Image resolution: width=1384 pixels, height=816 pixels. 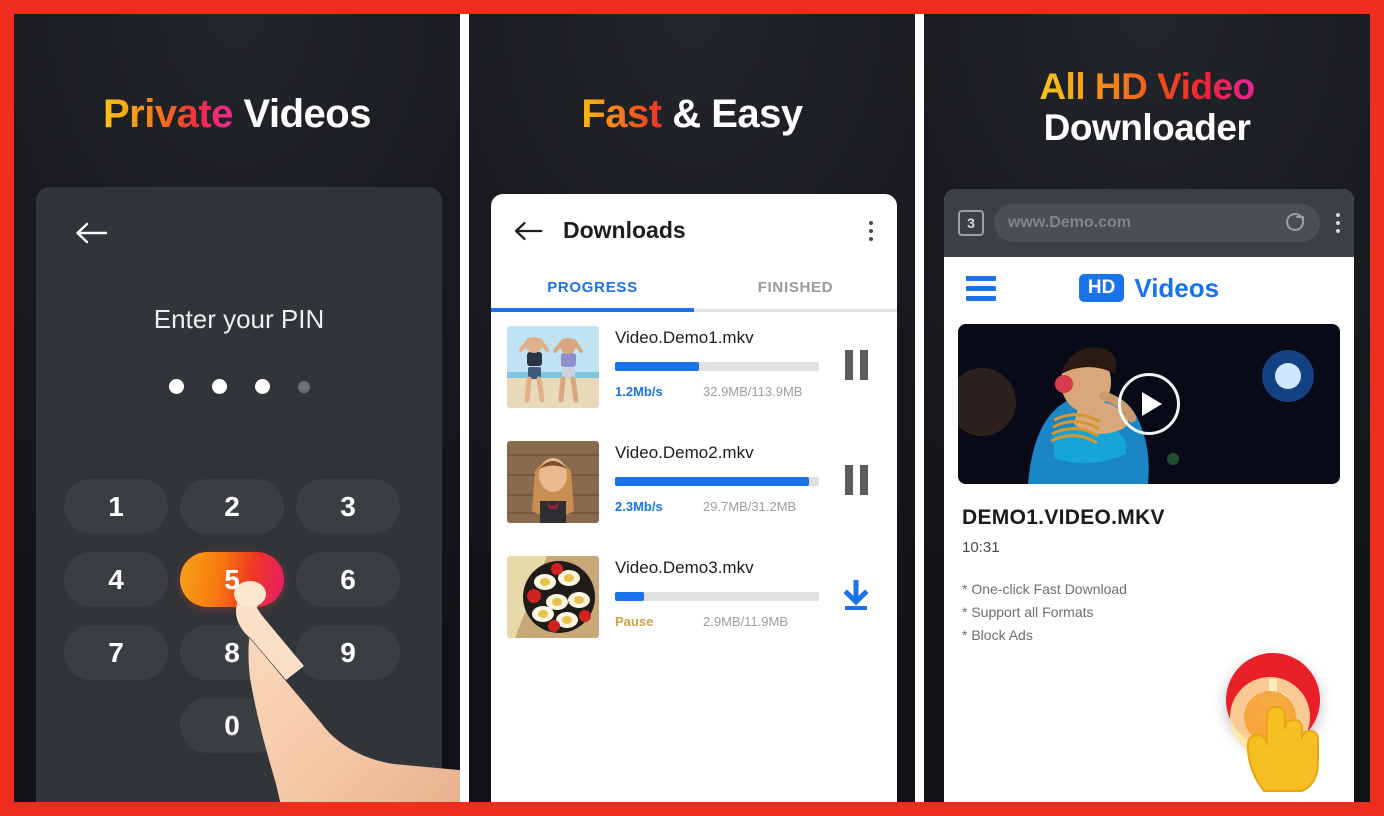 I want to click on headline-highlight: Fast, so click(x=621, y=114).